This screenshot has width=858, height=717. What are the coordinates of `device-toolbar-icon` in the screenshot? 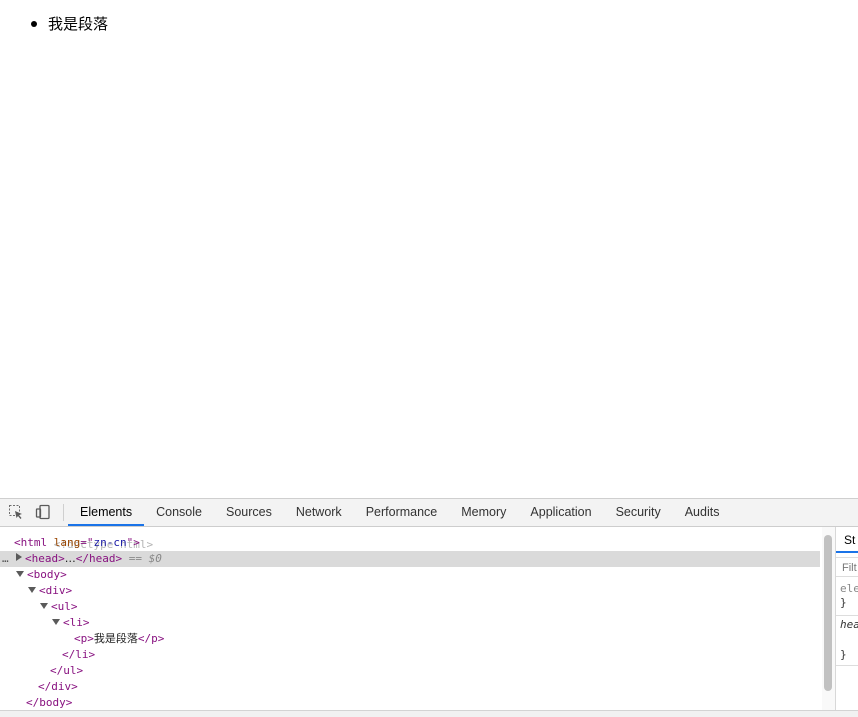 It's located at (43, 512).